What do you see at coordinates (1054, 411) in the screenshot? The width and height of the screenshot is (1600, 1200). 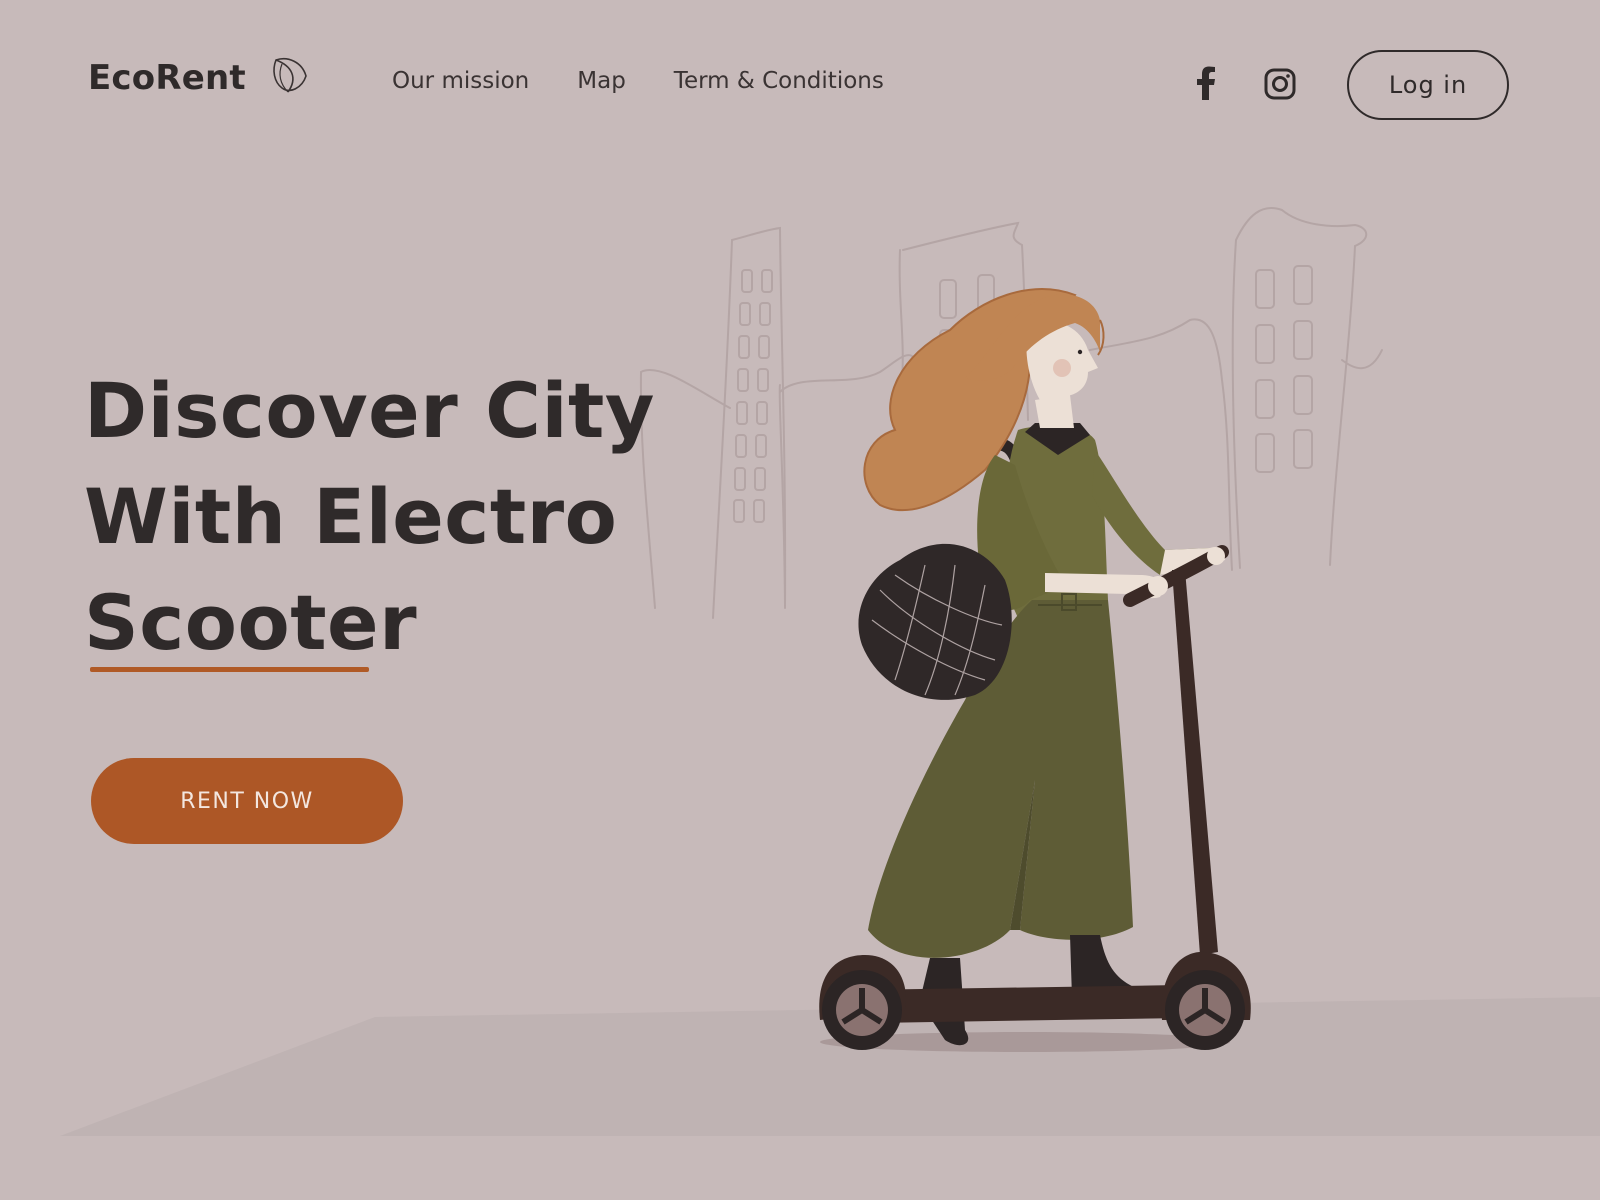 I see `neck` at bounding box center [1054, 411].